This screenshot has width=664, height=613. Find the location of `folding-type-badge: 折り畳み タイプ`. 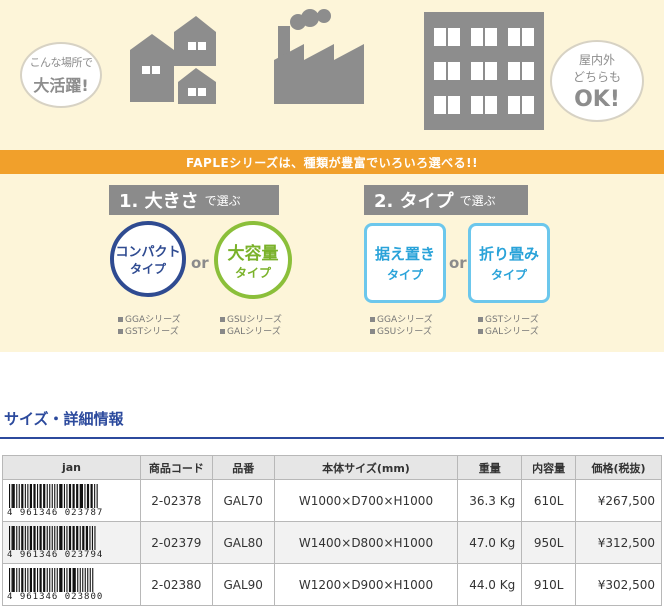

folding-type-badge: 折り畳み タイプ is located at coordinates (509, 263).